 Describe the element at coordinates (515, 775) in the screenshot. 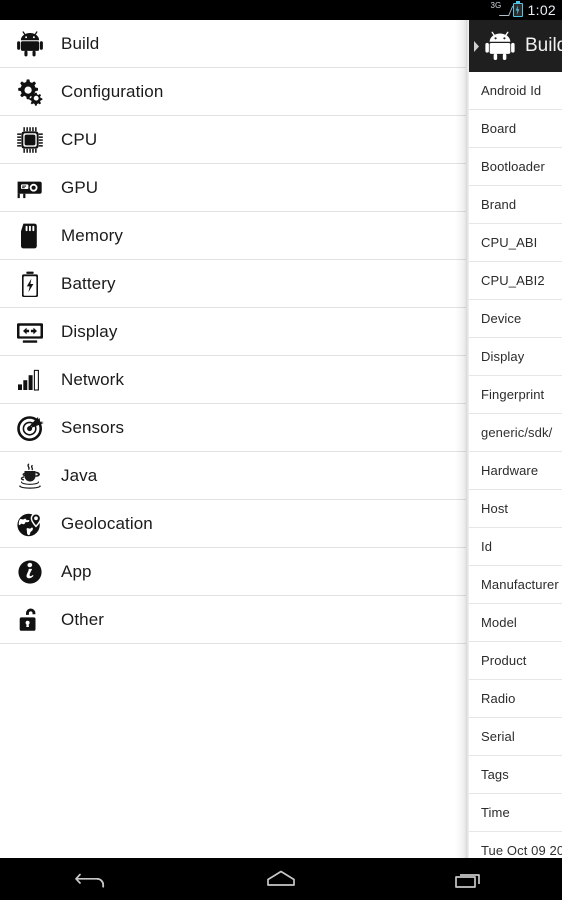

I see `property-row: Tags` at that location.